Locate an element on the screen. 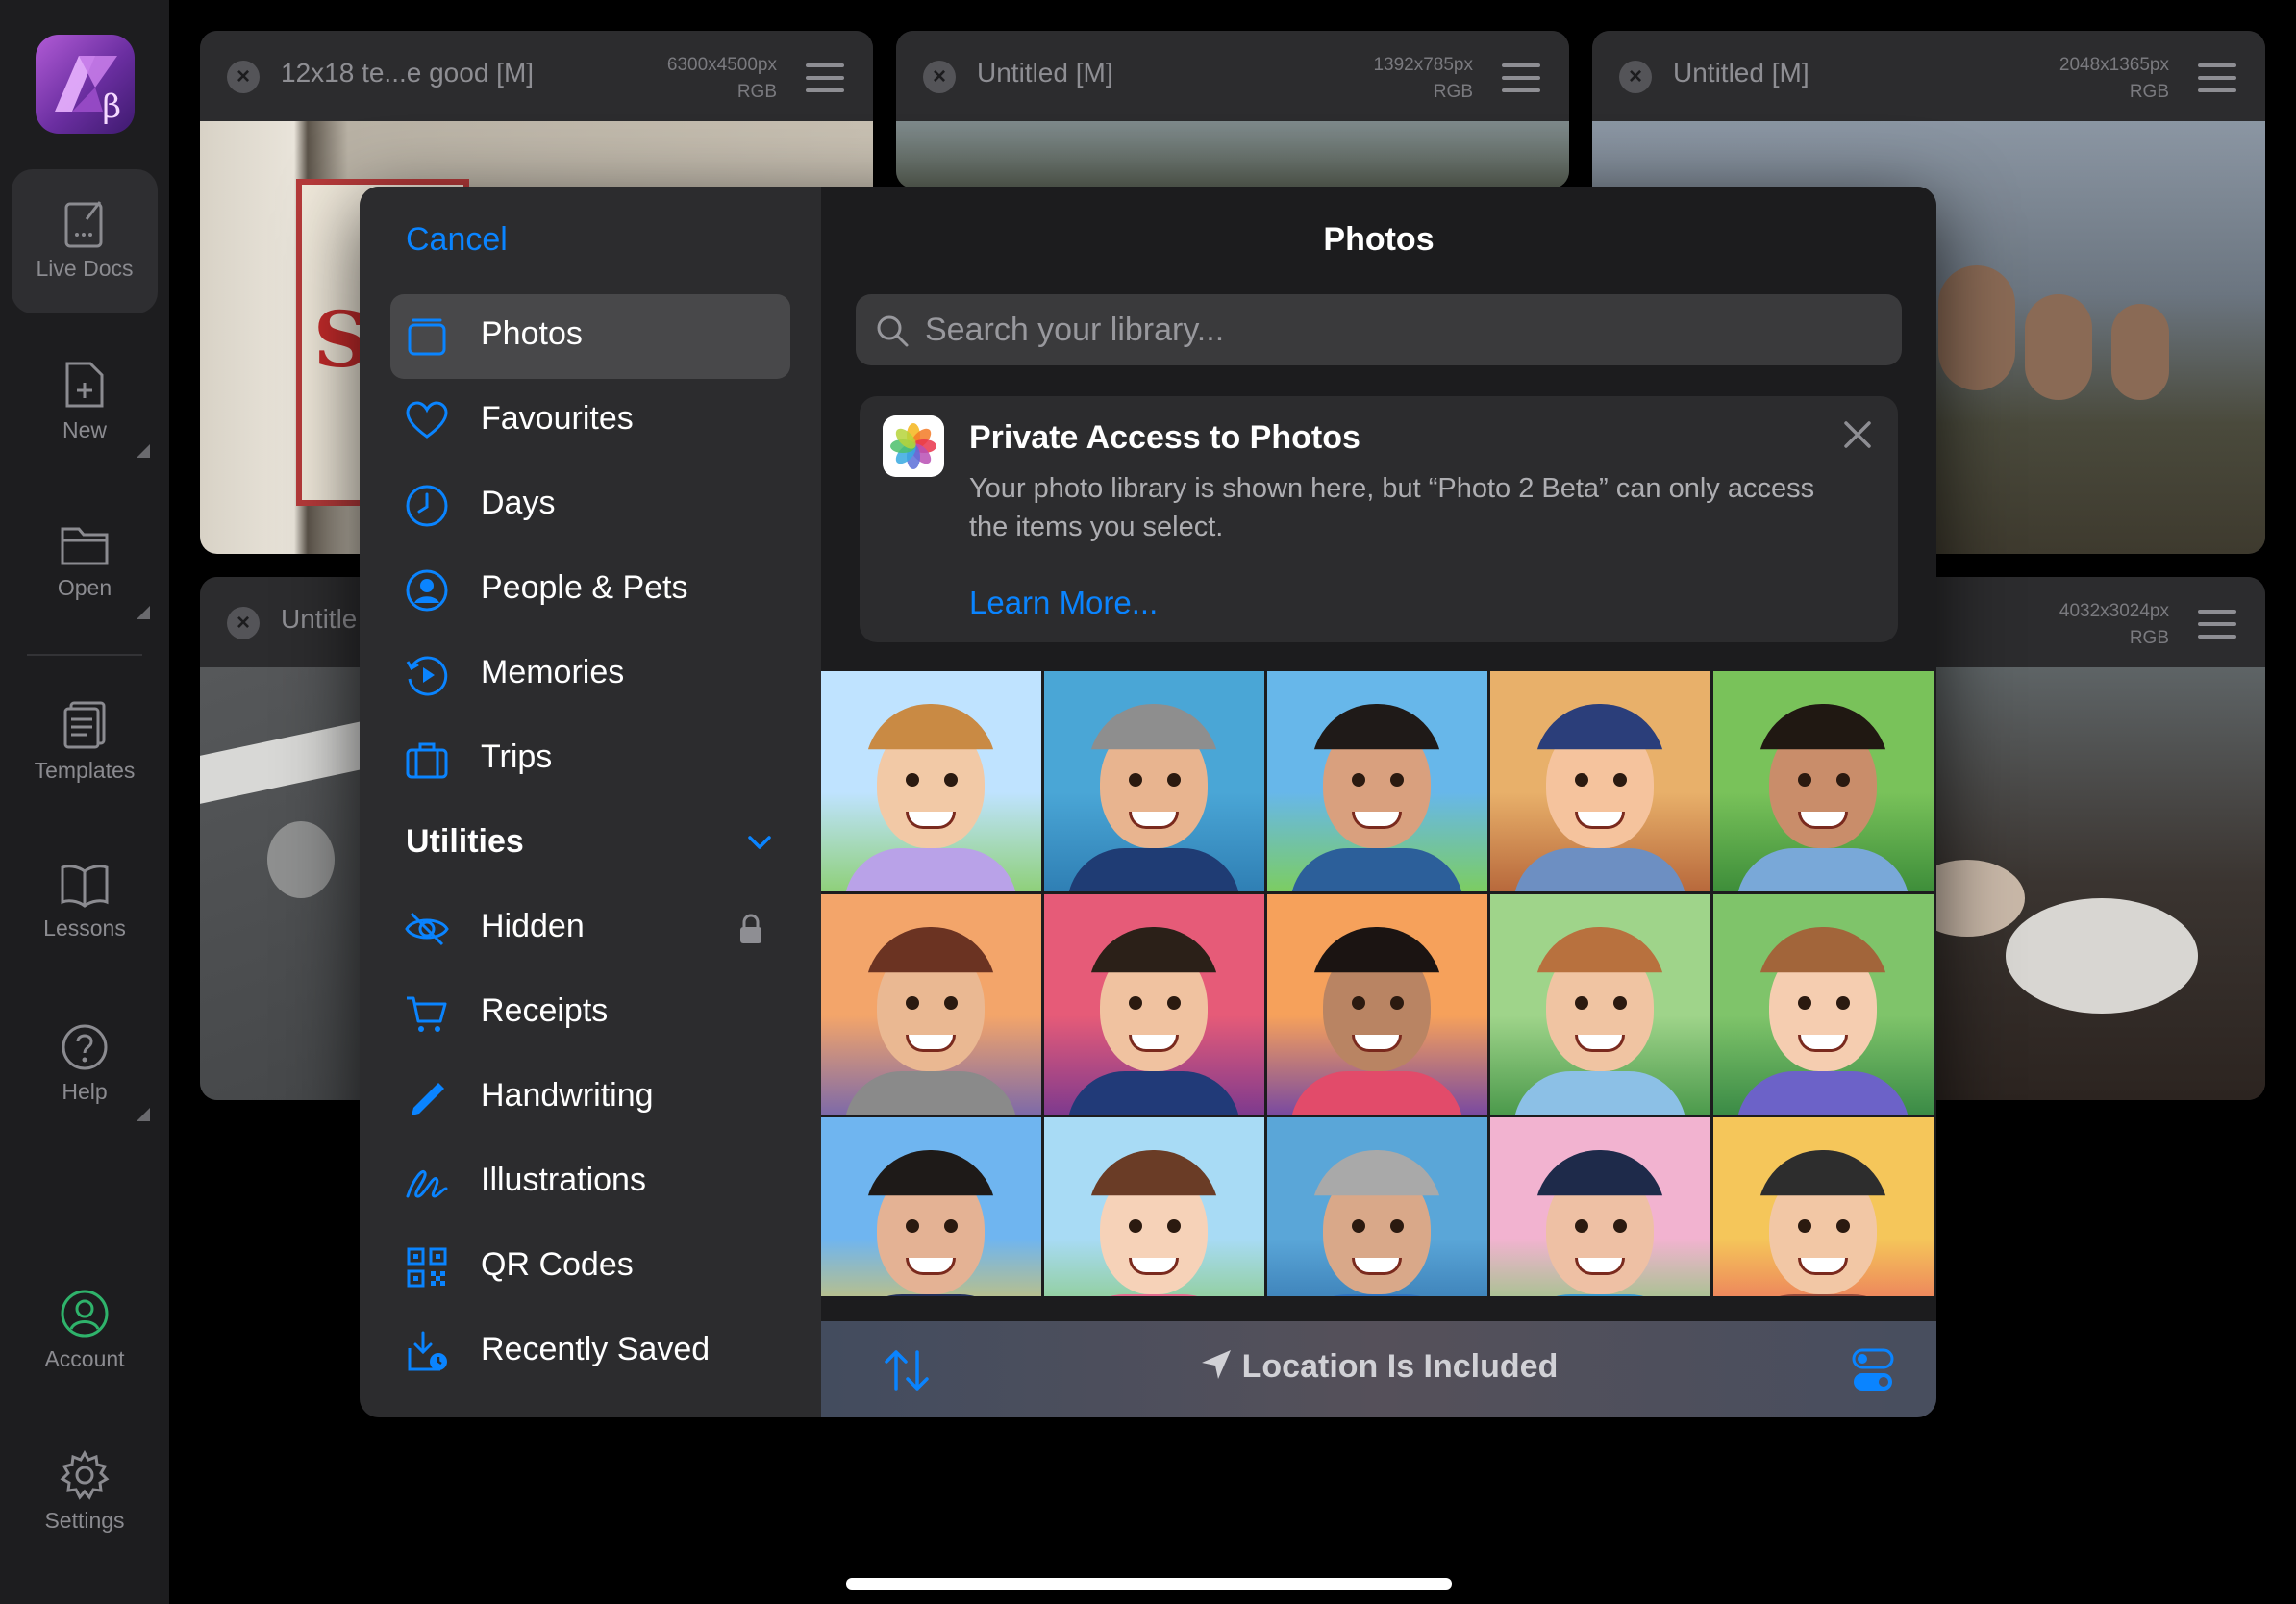  document-info: 6300x4500px RGB is located at coordinates (721, 78).